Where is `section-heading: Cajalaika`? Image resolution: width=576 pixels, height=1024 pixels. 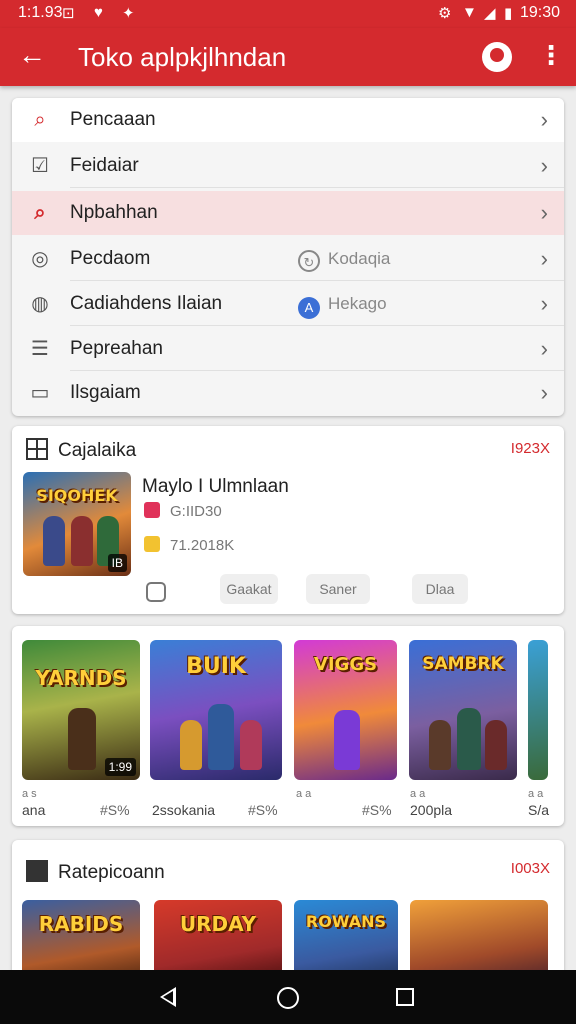 section-heading: Cajalaika is located at coordinates (81, 450).